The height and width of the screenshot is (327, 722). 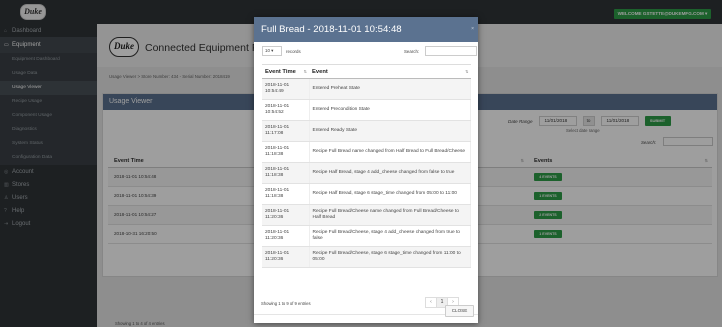 I want to click on column-header-event: Event ⇅, so click(x=390, y=71).